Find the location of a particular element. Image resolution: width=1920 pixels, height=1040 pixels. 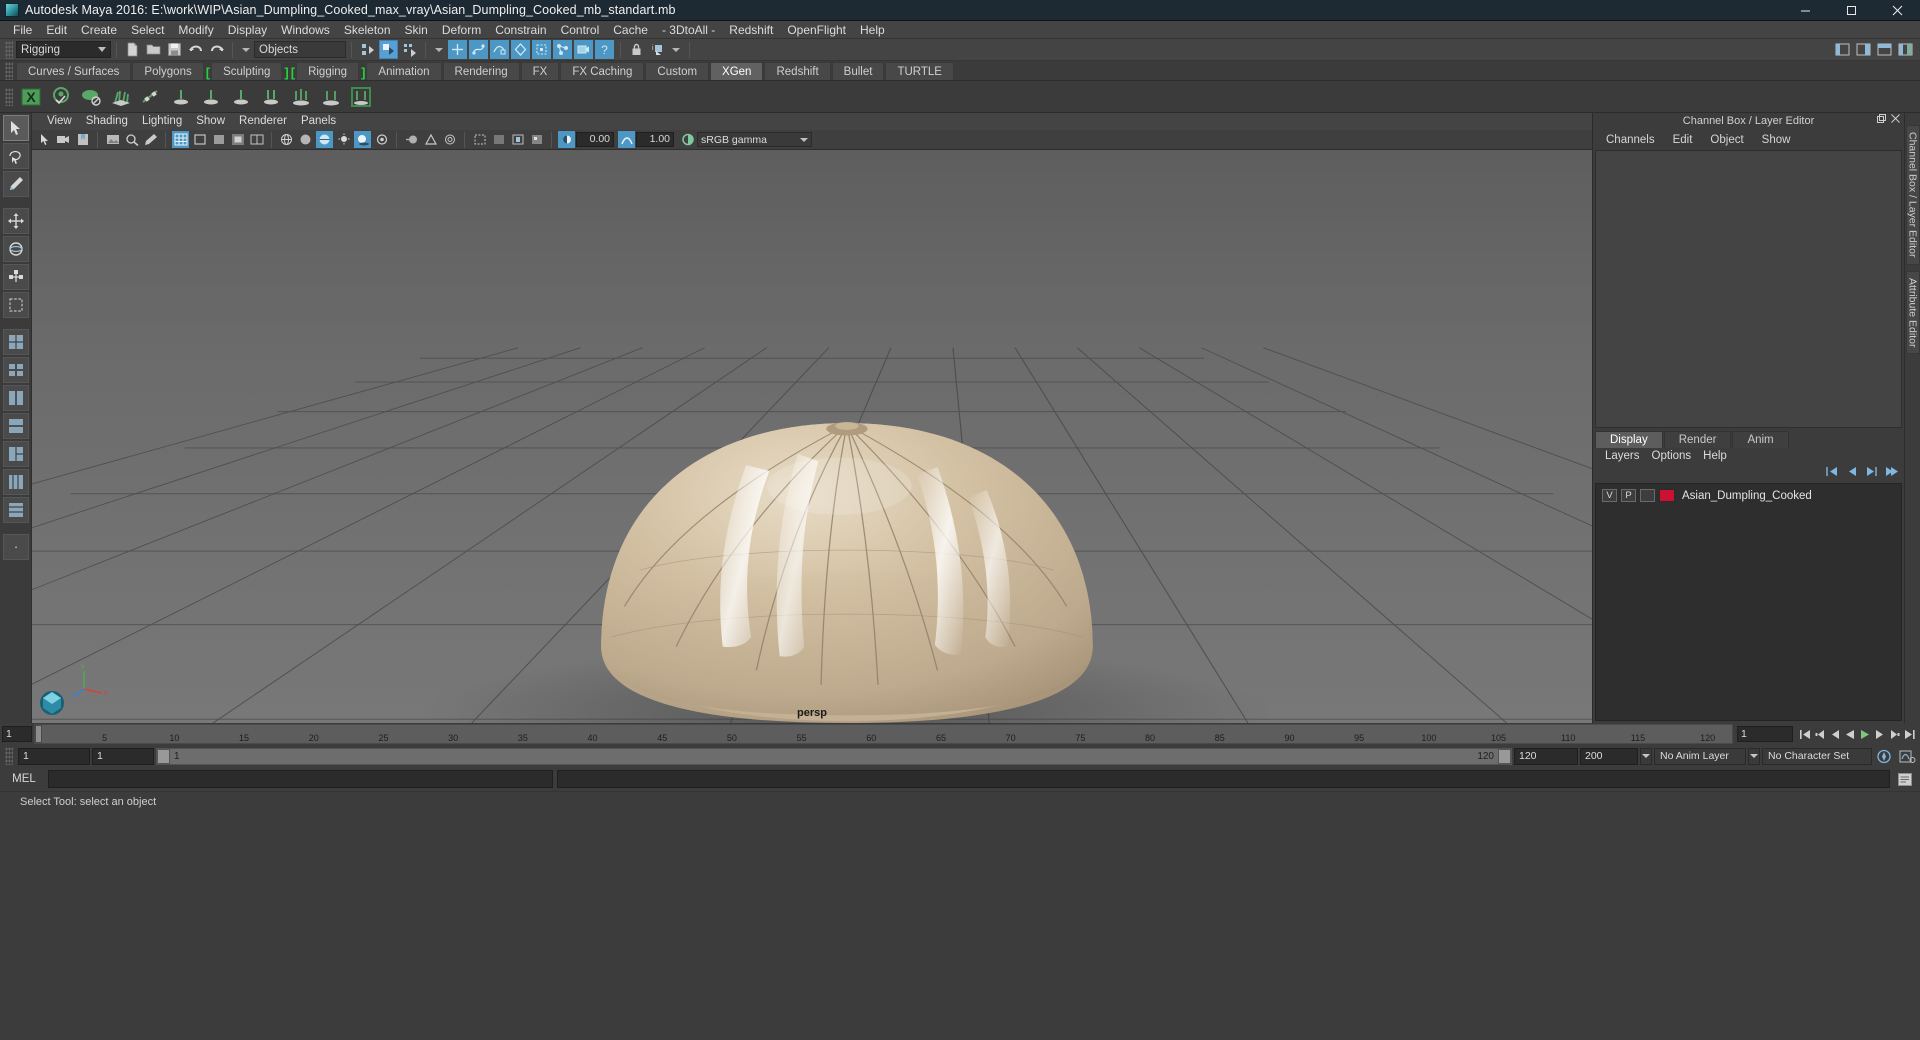

menu-item-deform: Deform is located at coordinates (461, 30).